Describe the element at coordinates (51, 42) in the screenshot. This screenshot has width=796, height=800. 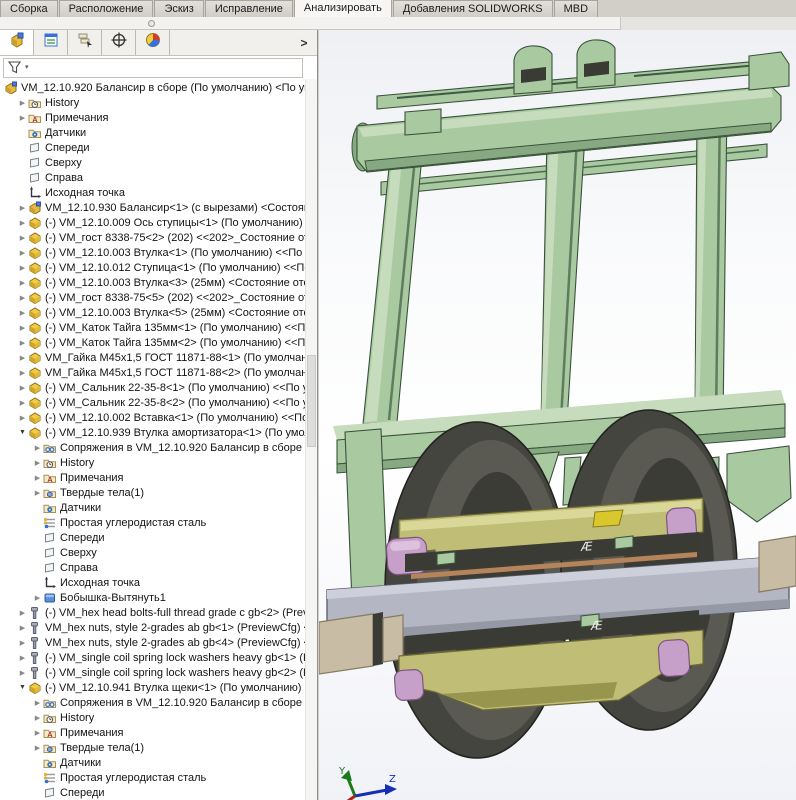
I see `panel-tab-property-manager` at that location.